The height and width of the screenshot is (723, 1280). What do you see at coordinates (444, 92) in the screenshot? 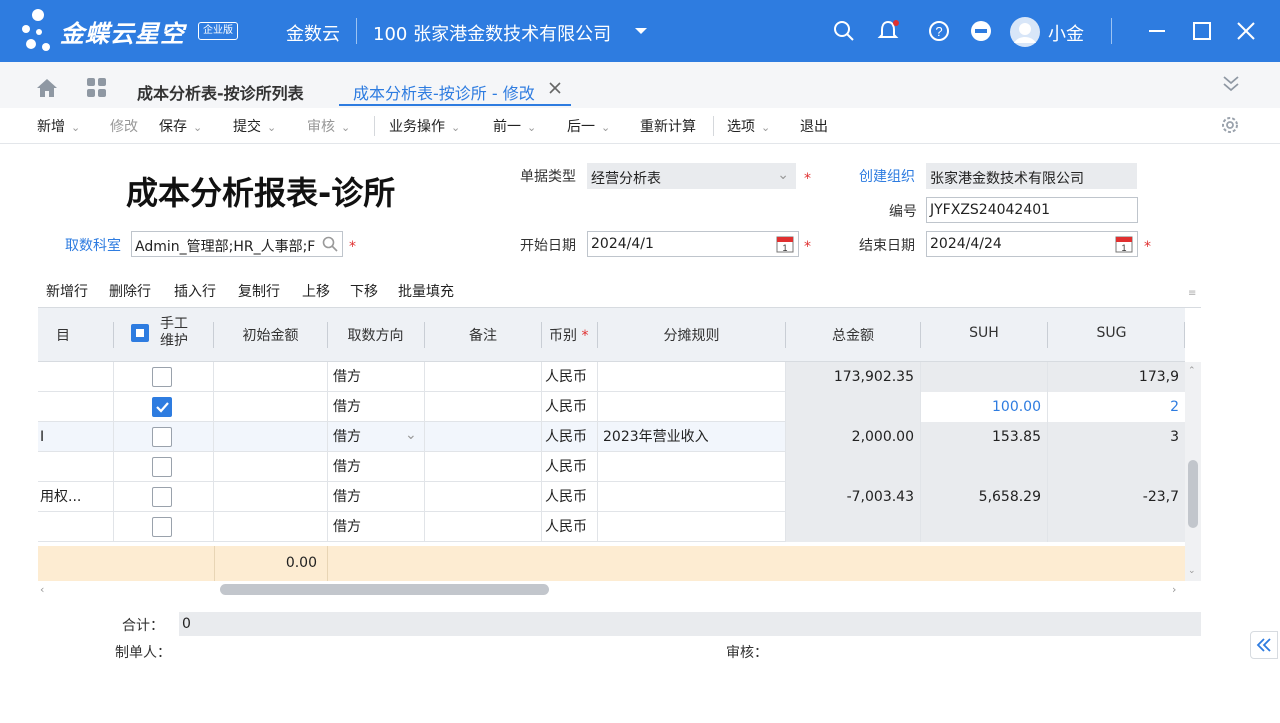
I see `tab-modify: 成本分析表-按诊所 - 修改` at bounding box center [444, 92].